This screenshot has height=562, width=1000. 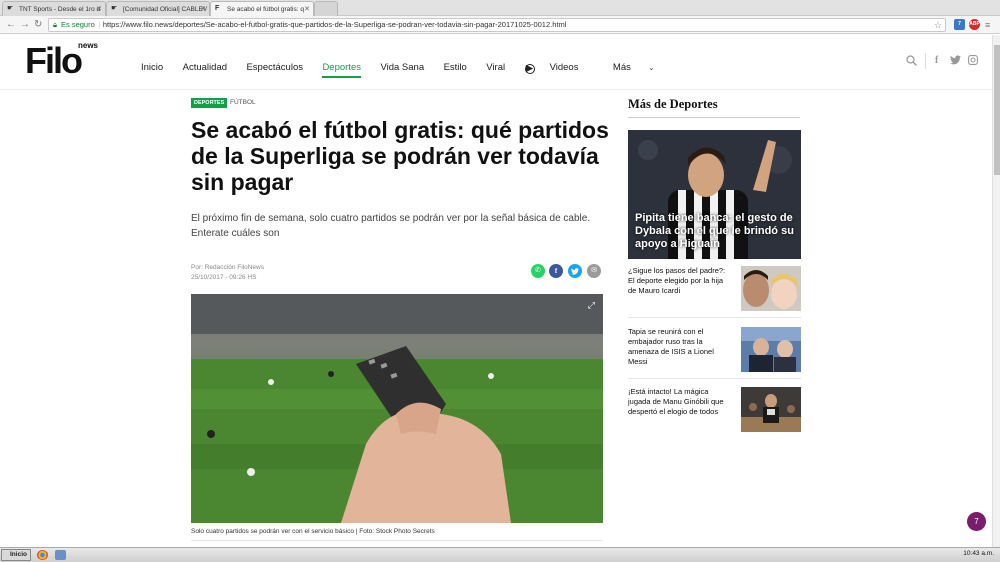 I want to click on section-badge: DEPORTES, so click(x=209, y=103).